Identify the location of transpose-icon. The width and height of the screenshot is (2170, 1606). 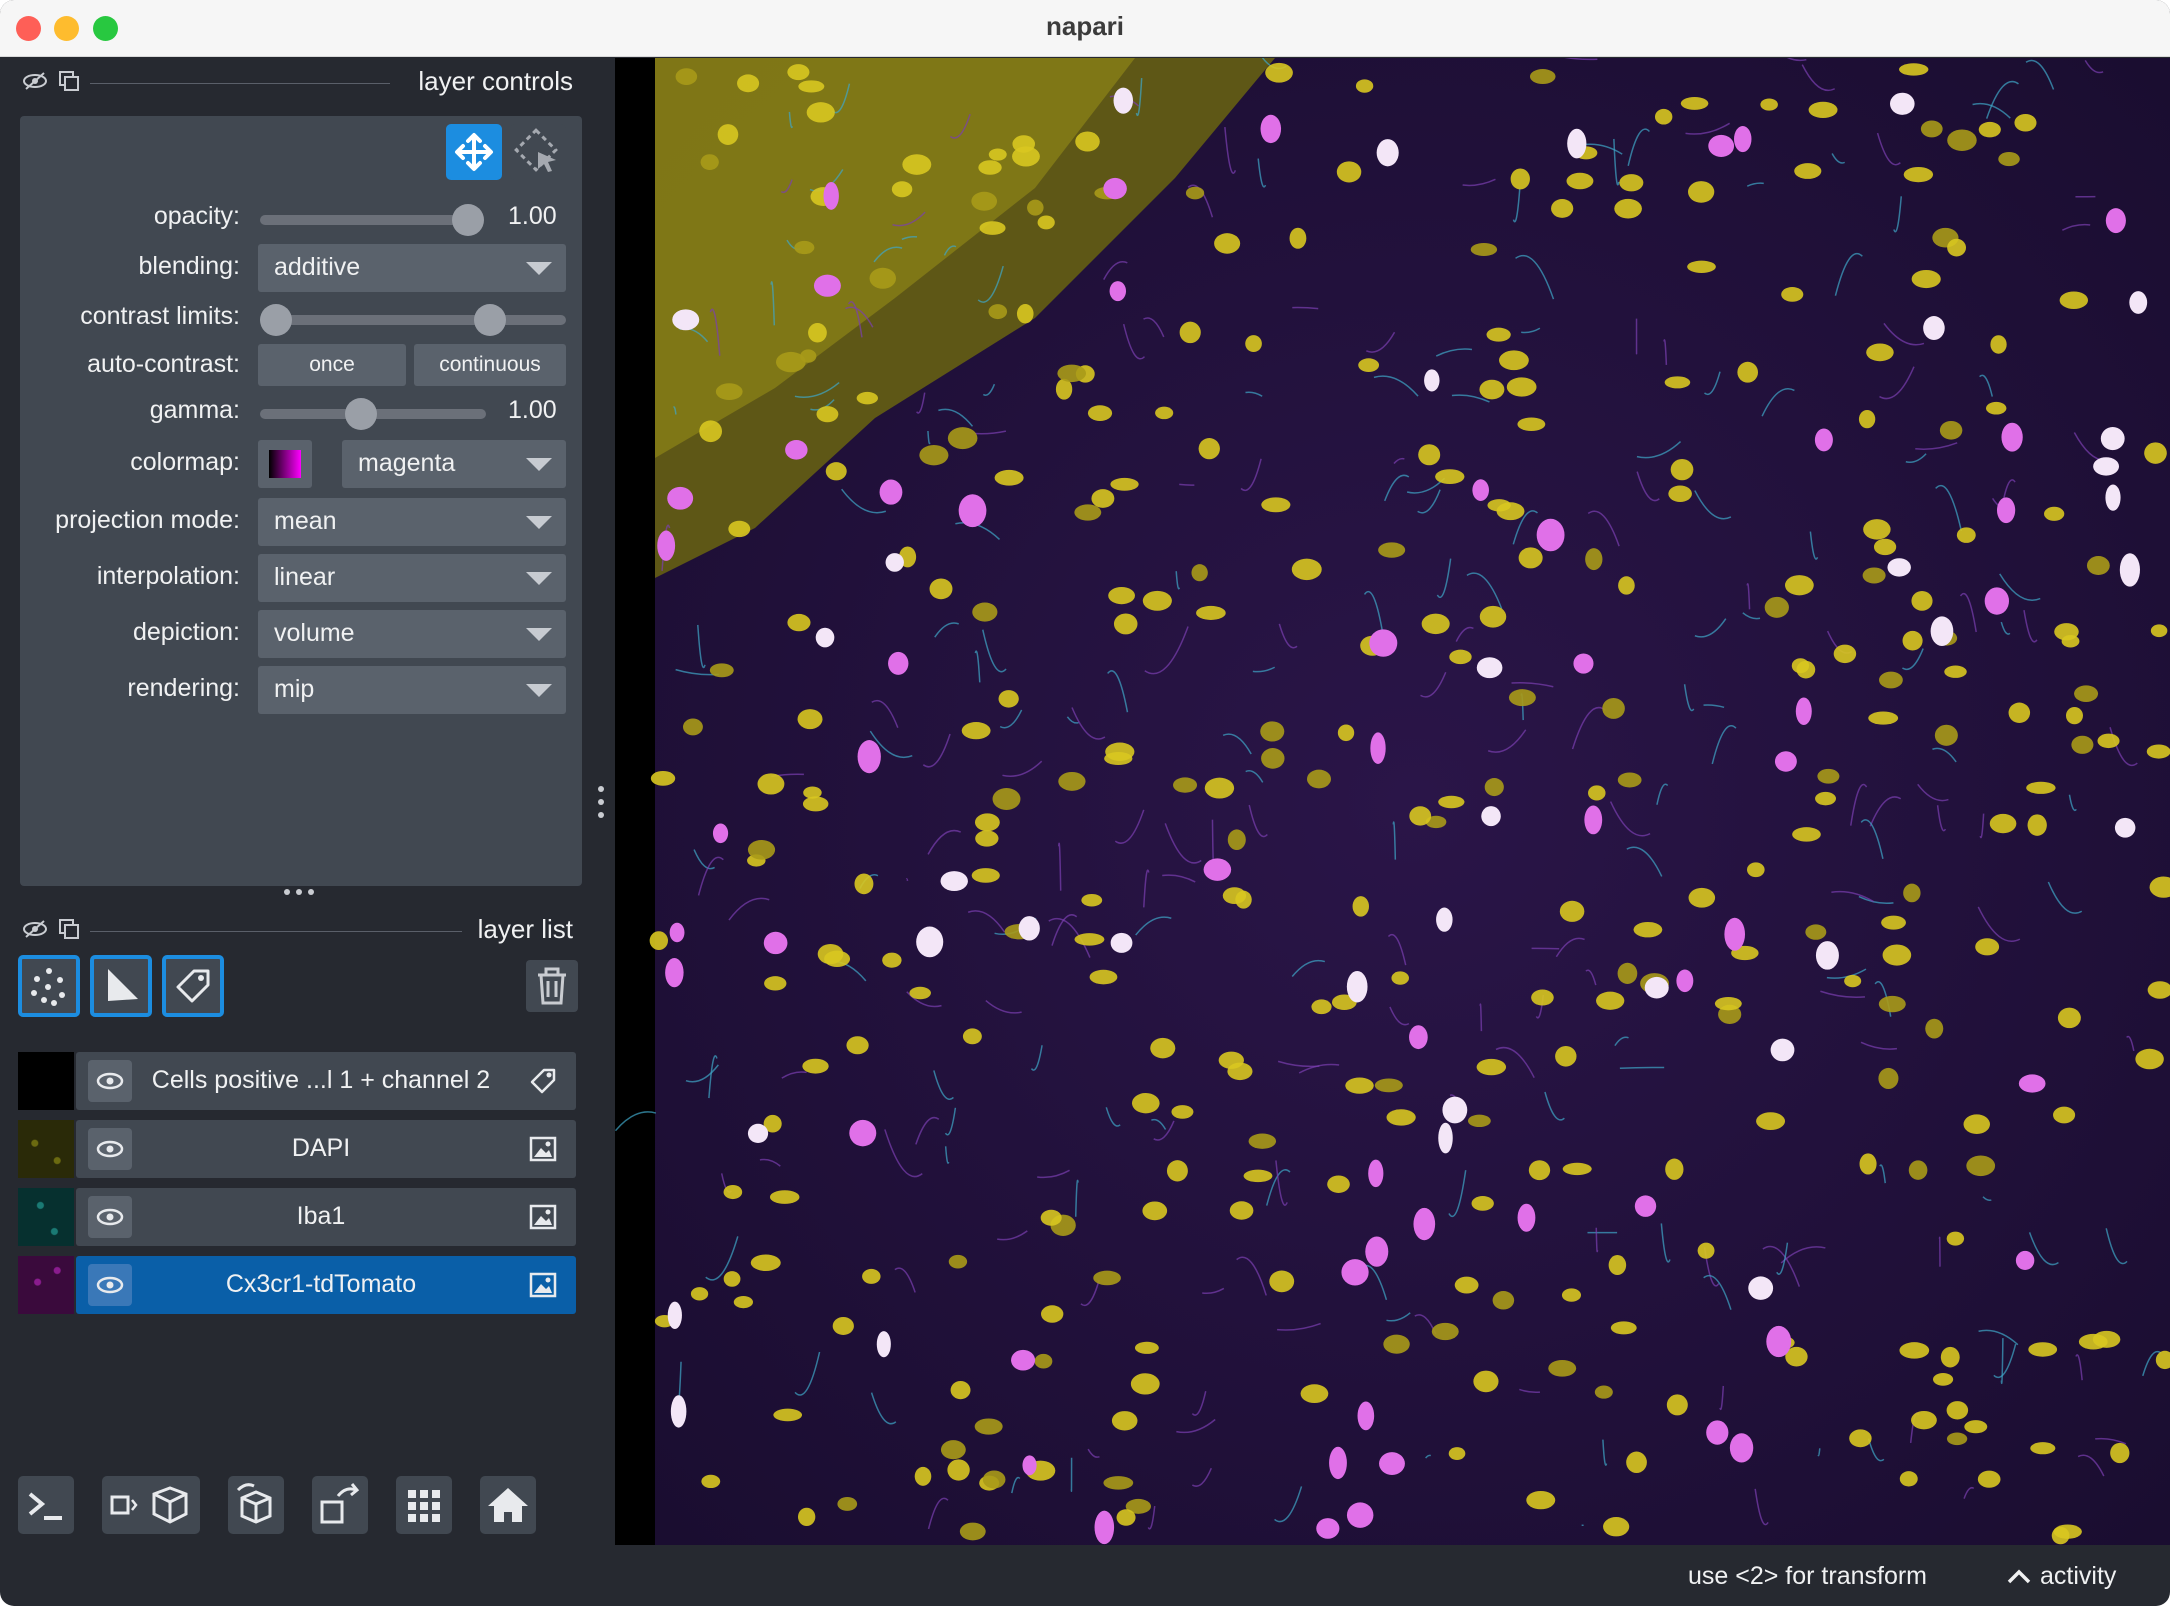
(340, 1503).